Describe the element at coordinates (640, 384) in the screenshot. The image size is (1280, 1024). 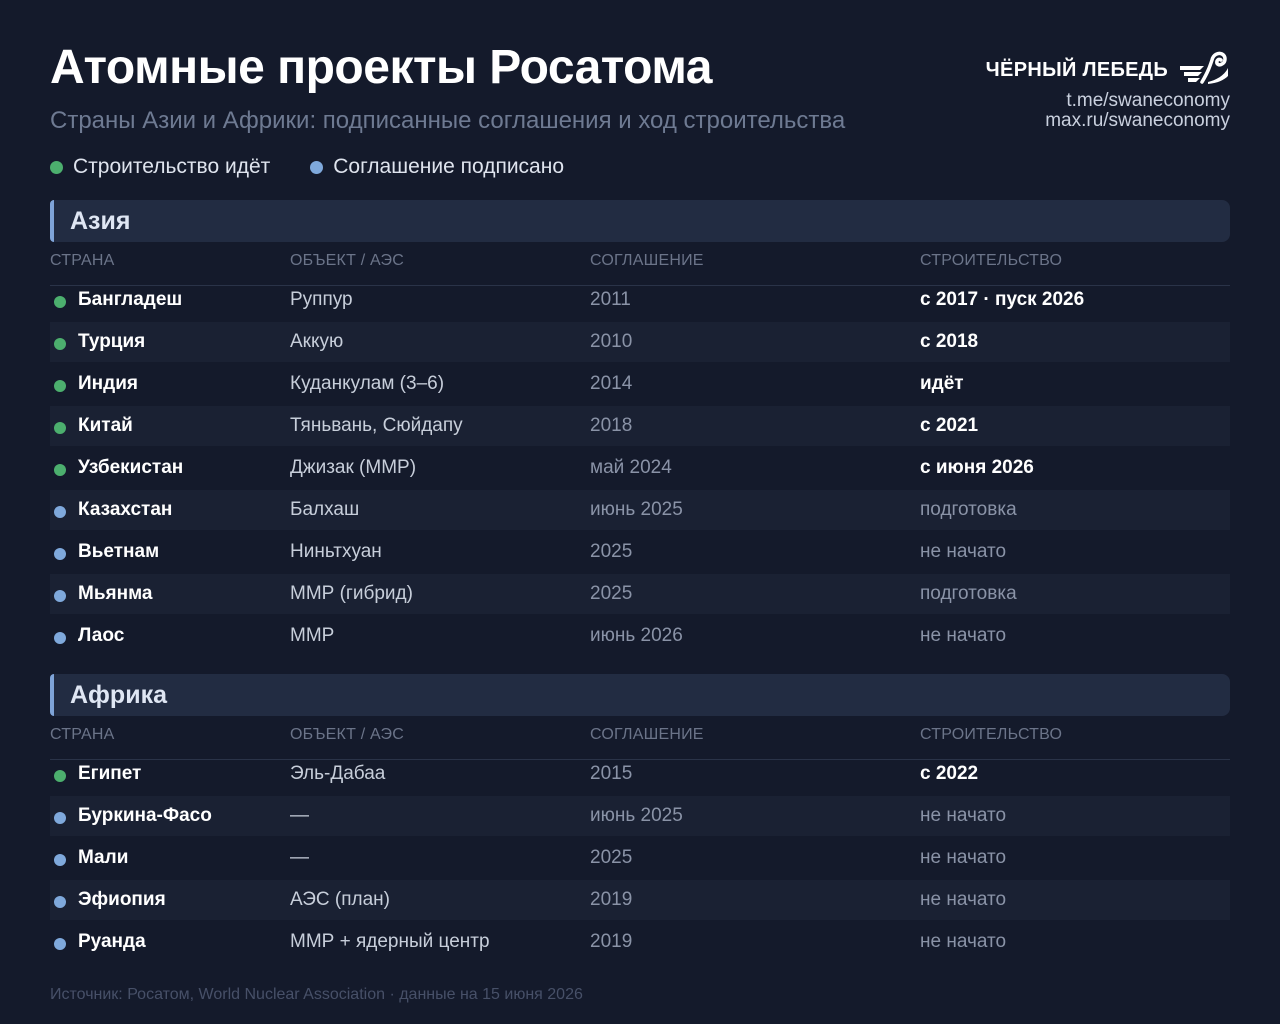
I see `table-row: Индия Куданкулам (3–6) 2014 идёт` at that location.